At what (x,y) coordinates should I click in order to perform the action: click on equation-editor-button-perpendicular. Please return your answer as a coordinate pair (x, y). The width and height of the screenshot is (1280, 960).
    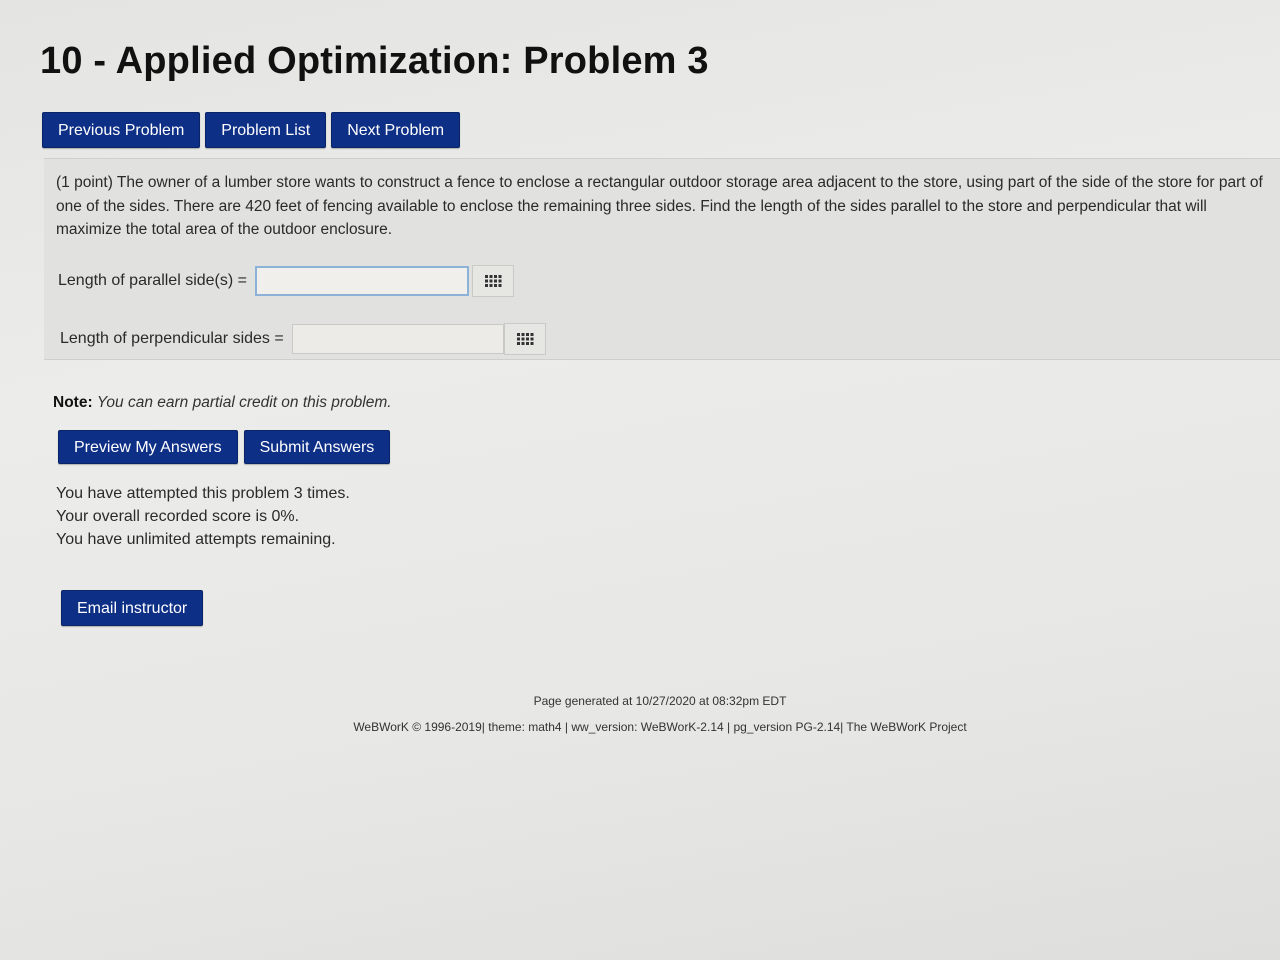
    Looking at the image, I should click on (524, 339).